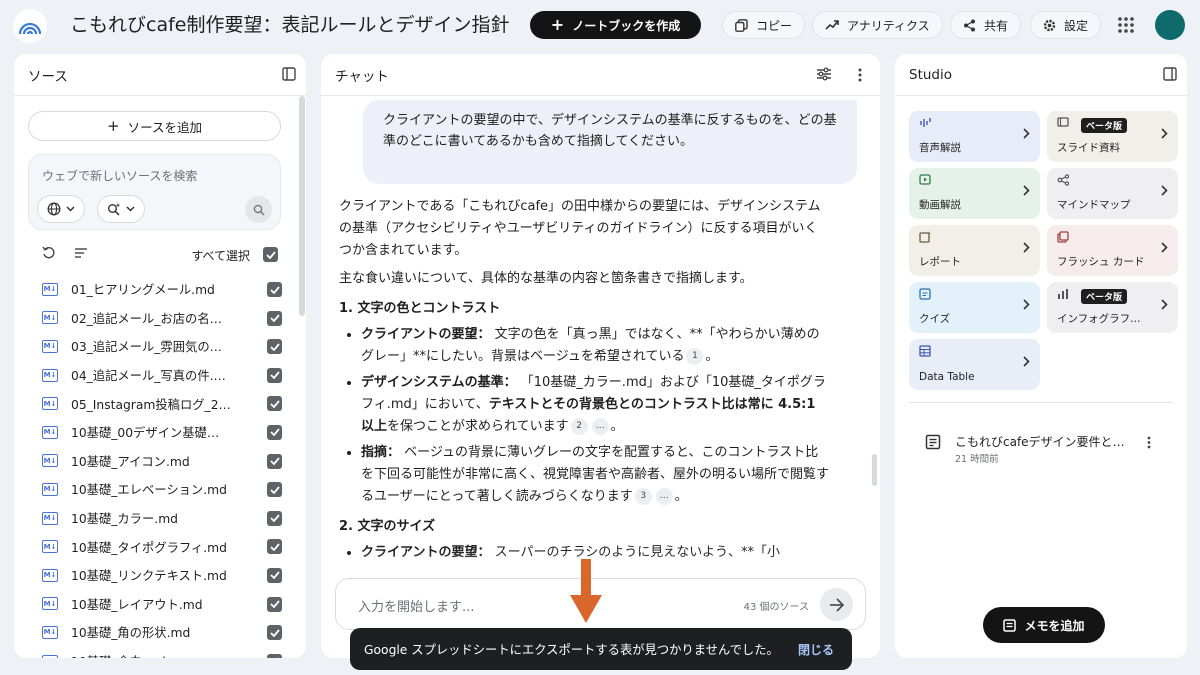 The height and width of the screenshot is (675, 1200). I want to click on toast-close-button: 閉じる, so click(816, 649).